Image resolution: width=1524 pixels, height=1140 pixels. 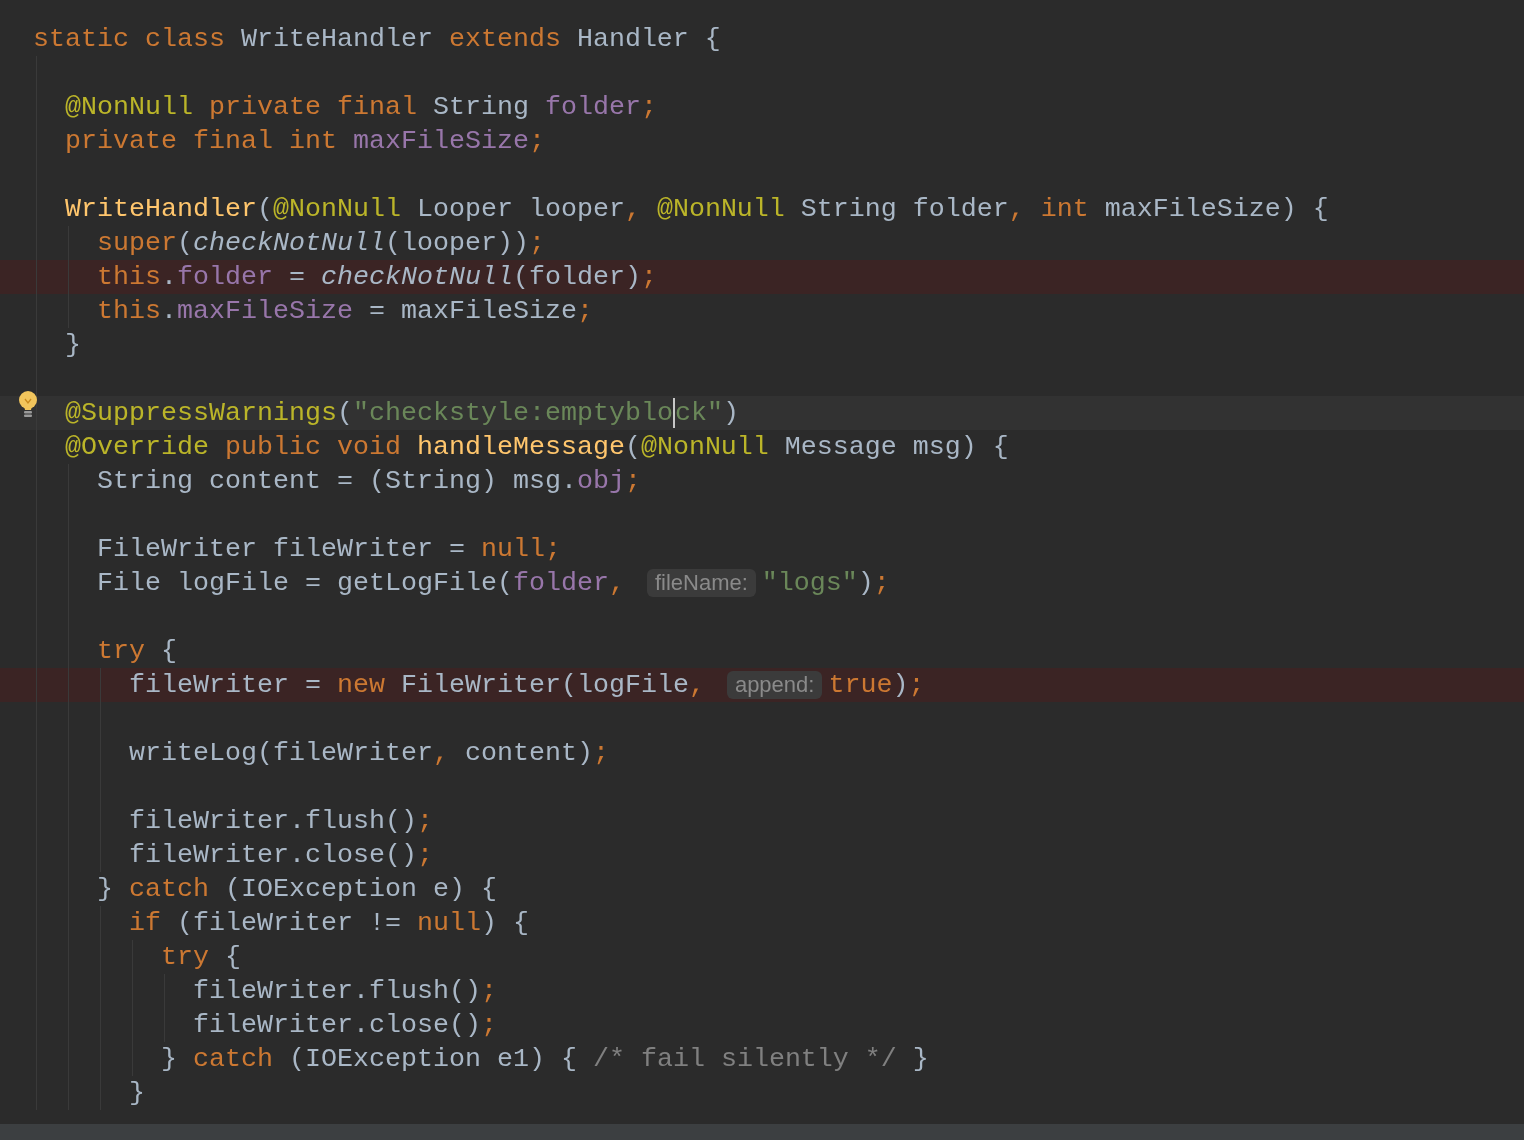 I want to click on code-text: private final int maxFileSize;, so click(x=305, y=141).